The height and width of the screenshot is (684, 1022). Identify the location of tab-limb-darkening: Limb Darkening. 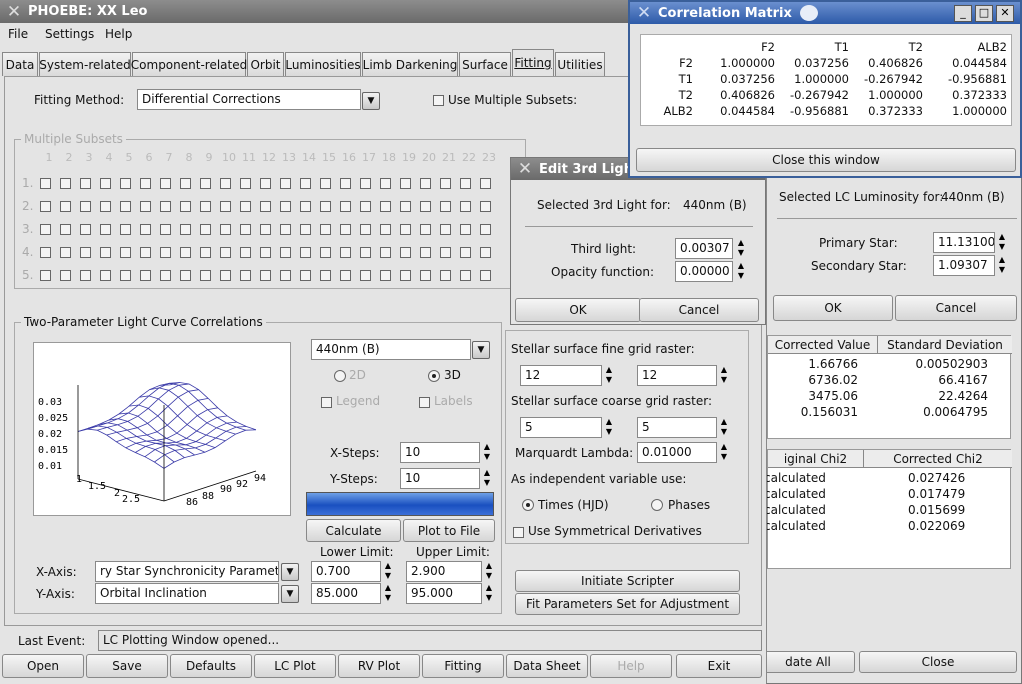
(410, 64).